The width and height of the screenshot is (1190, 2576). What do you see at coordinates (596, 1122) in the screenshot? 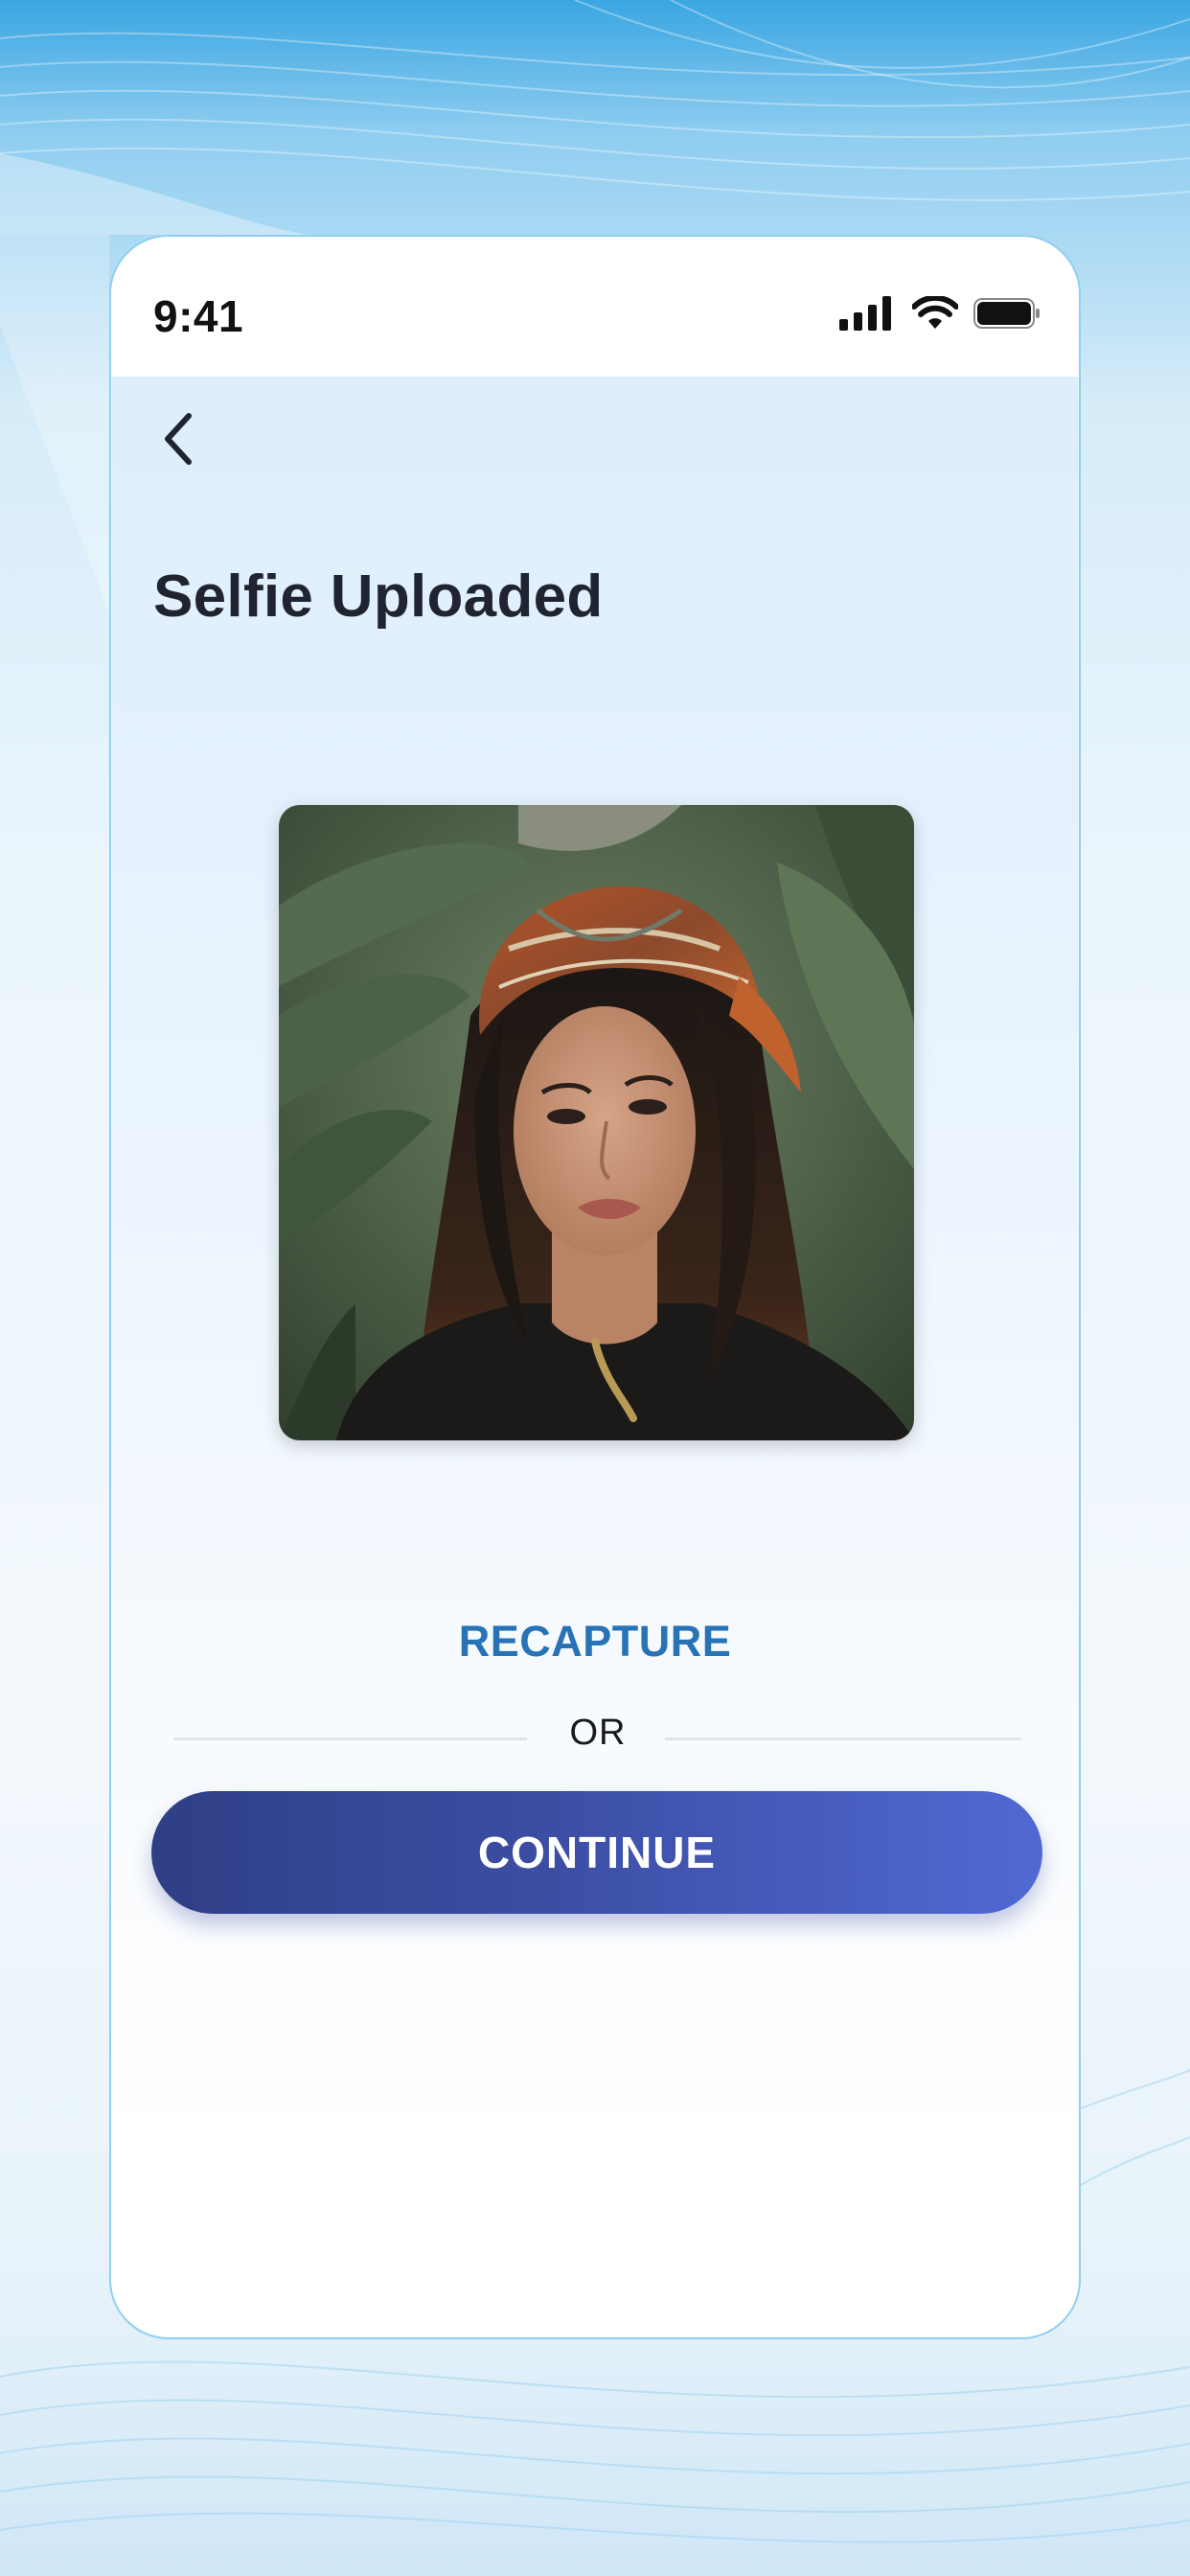
I see `selfie-photo` at bounding box center [596, 1122].